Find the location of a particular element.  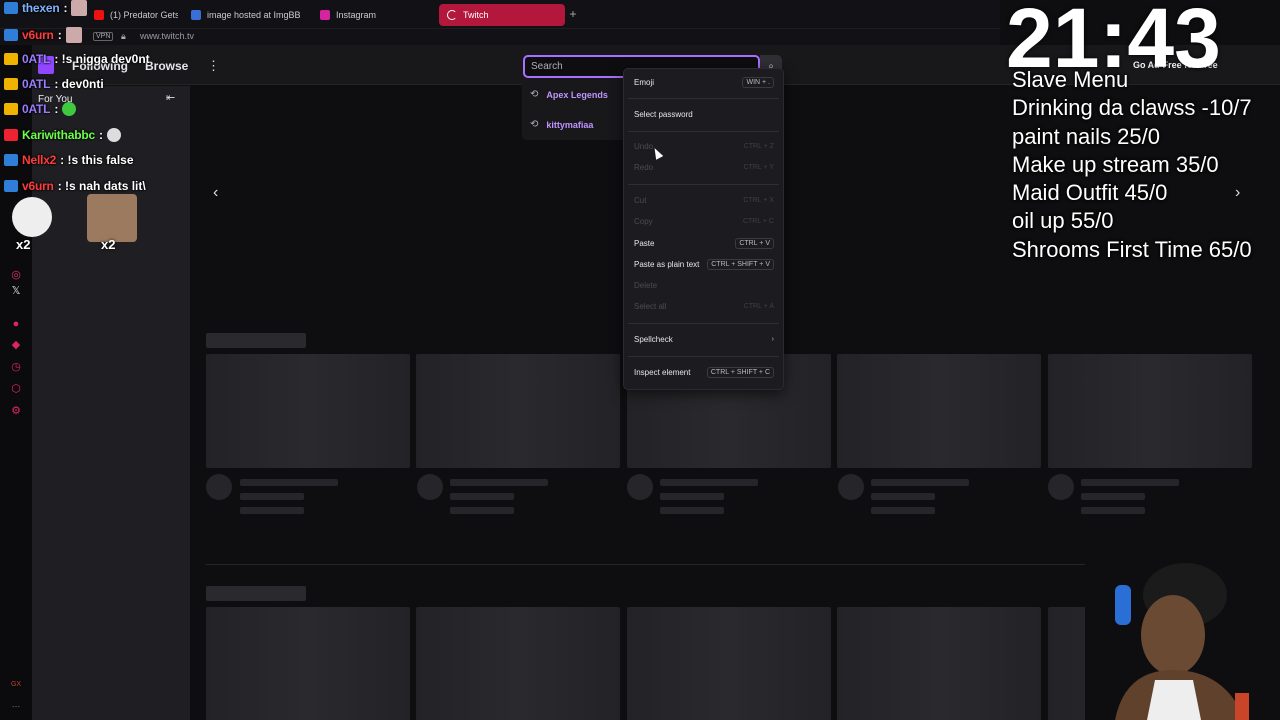

menu-item-label: Spellcheck is located at coordinates (653, 339).